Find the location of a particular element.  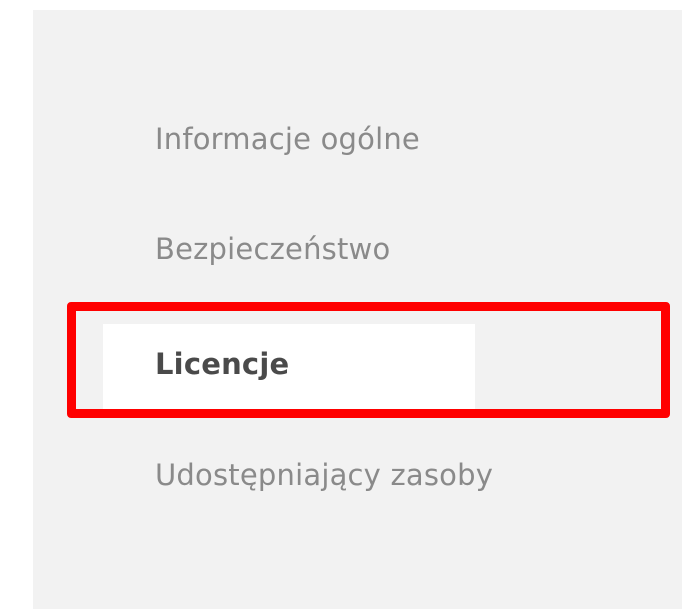

nav-item-licenses: Licencje is located at coordinates (222, 364).